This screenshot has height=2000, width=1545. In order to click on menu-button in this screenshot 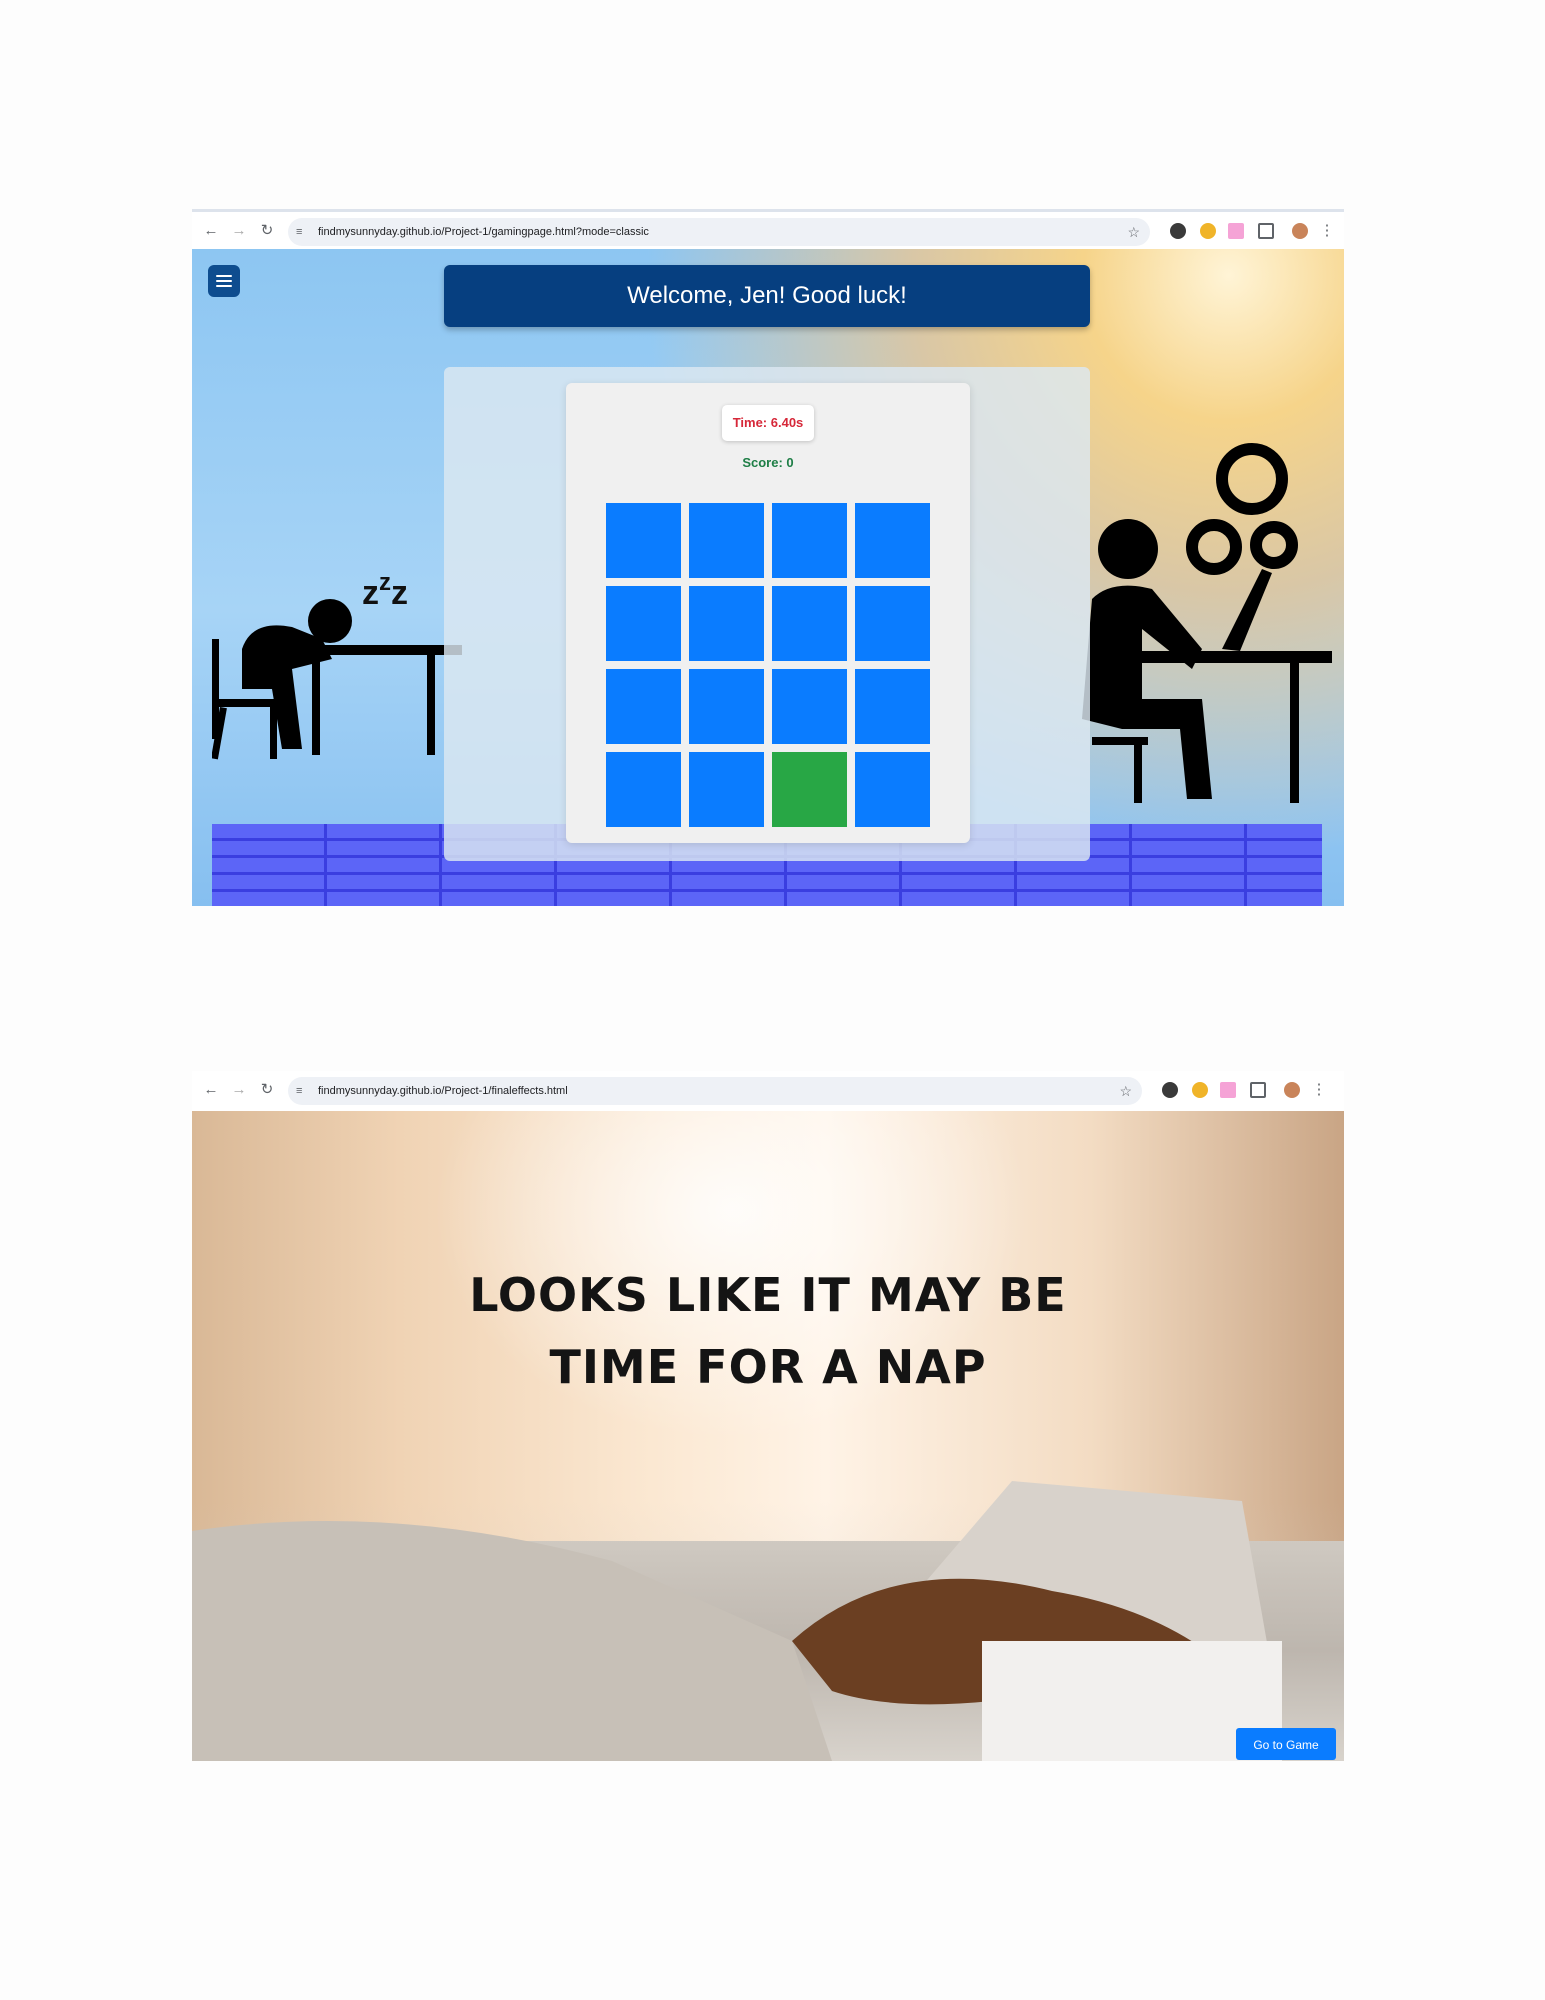, I will do `click(224, 281)`.